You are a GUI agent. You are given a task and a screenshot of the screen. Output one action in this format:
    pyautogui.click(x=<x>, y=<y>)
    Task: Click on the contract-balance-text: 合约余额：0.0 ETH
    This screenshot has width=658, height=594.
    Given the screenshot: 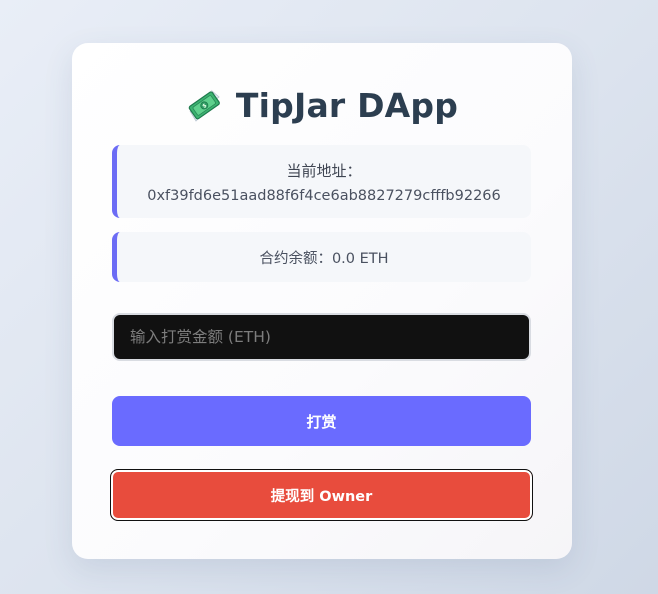 What is the action you would take?
    pyautogui.click(x=324, y=258)
    